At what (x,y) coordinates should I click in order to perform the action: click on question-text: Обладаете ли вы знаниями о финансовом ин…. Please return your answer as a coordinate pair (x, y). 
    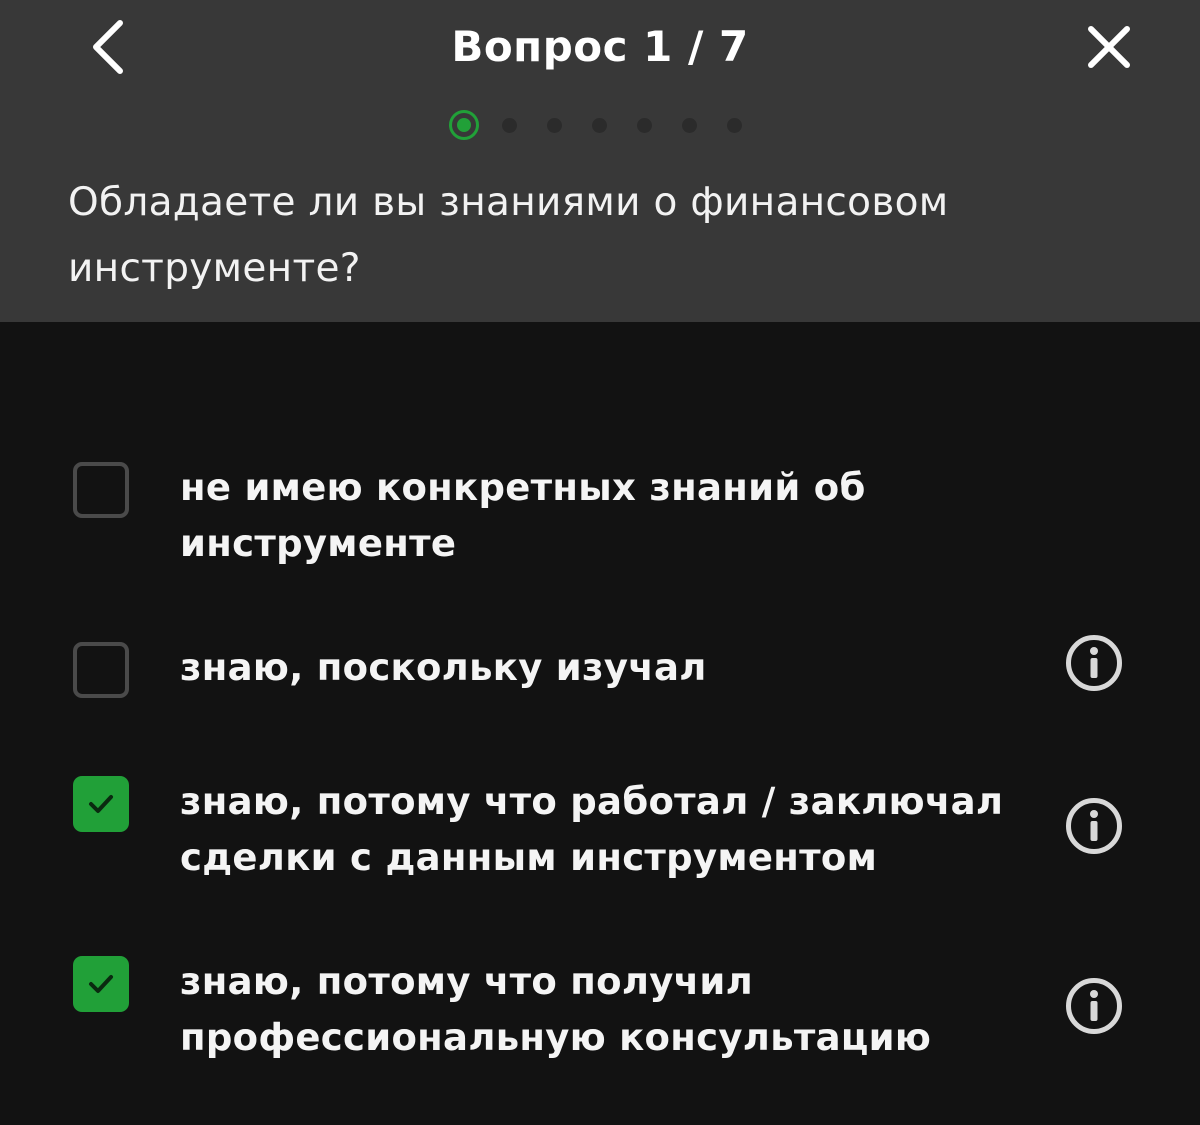
    Looking at the image, I should click on (508, 235).